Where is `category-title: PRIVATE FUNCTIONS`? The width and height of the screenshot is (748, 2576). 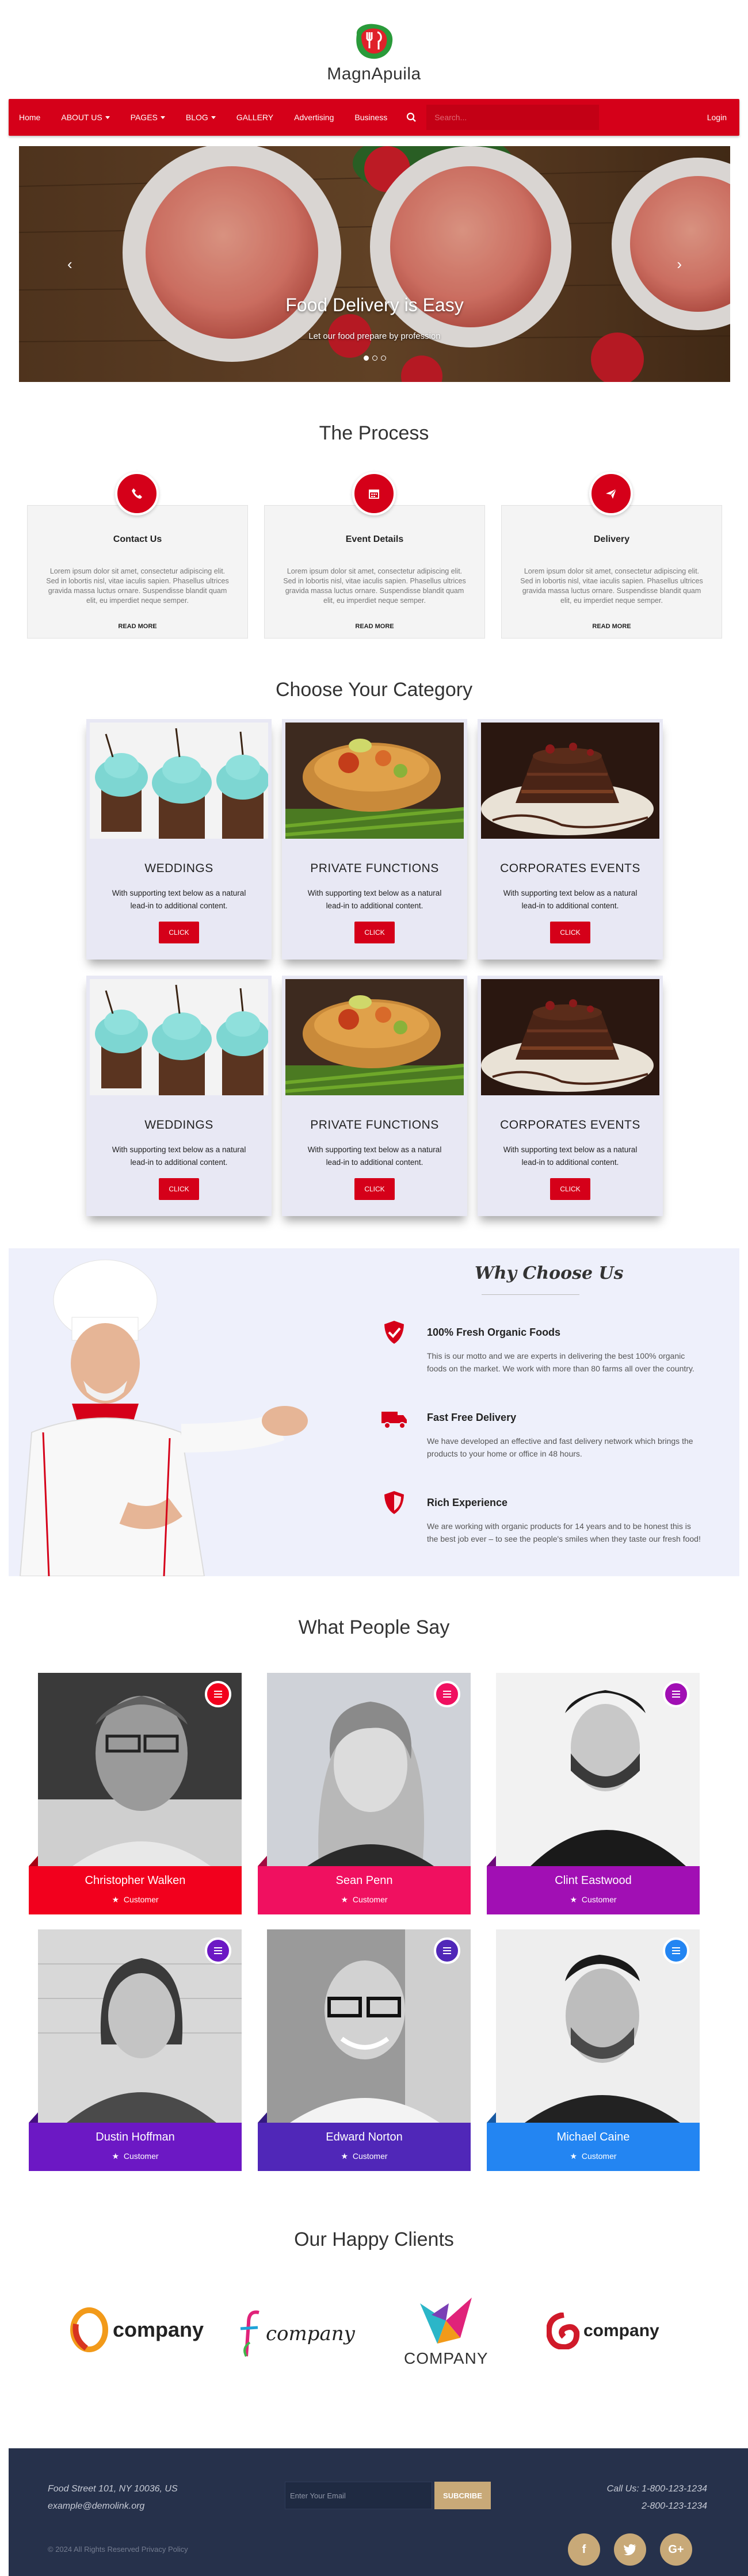
category-title: PRIVATE FUNCTIONS is located at coordinates (374, 1125).